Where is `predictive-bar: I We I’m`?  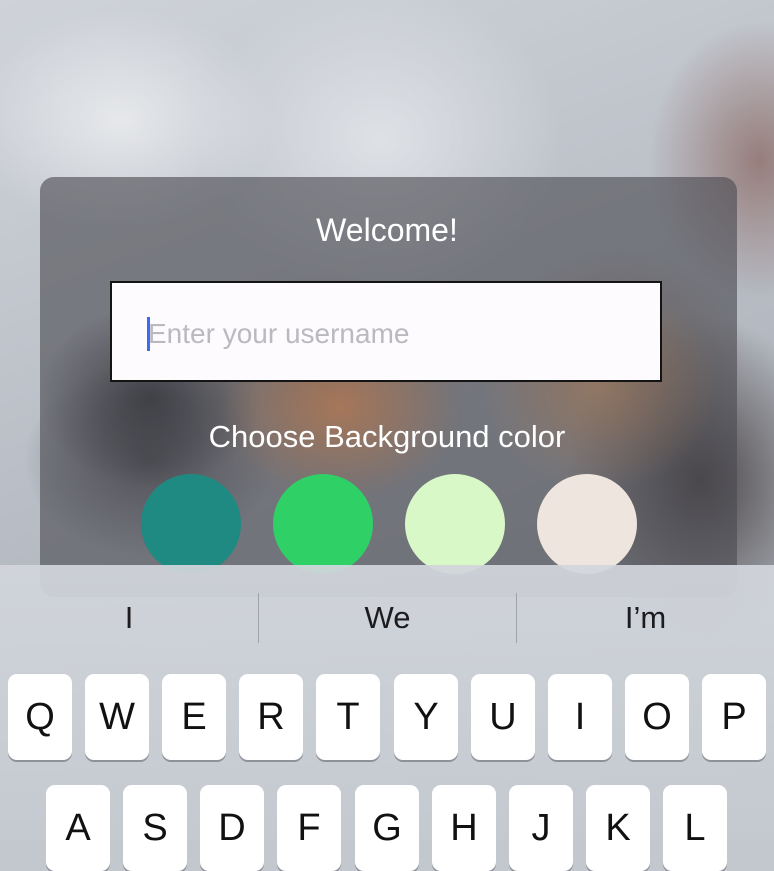 predictive-bar: I We I’m is located at coordinates (387, 617).